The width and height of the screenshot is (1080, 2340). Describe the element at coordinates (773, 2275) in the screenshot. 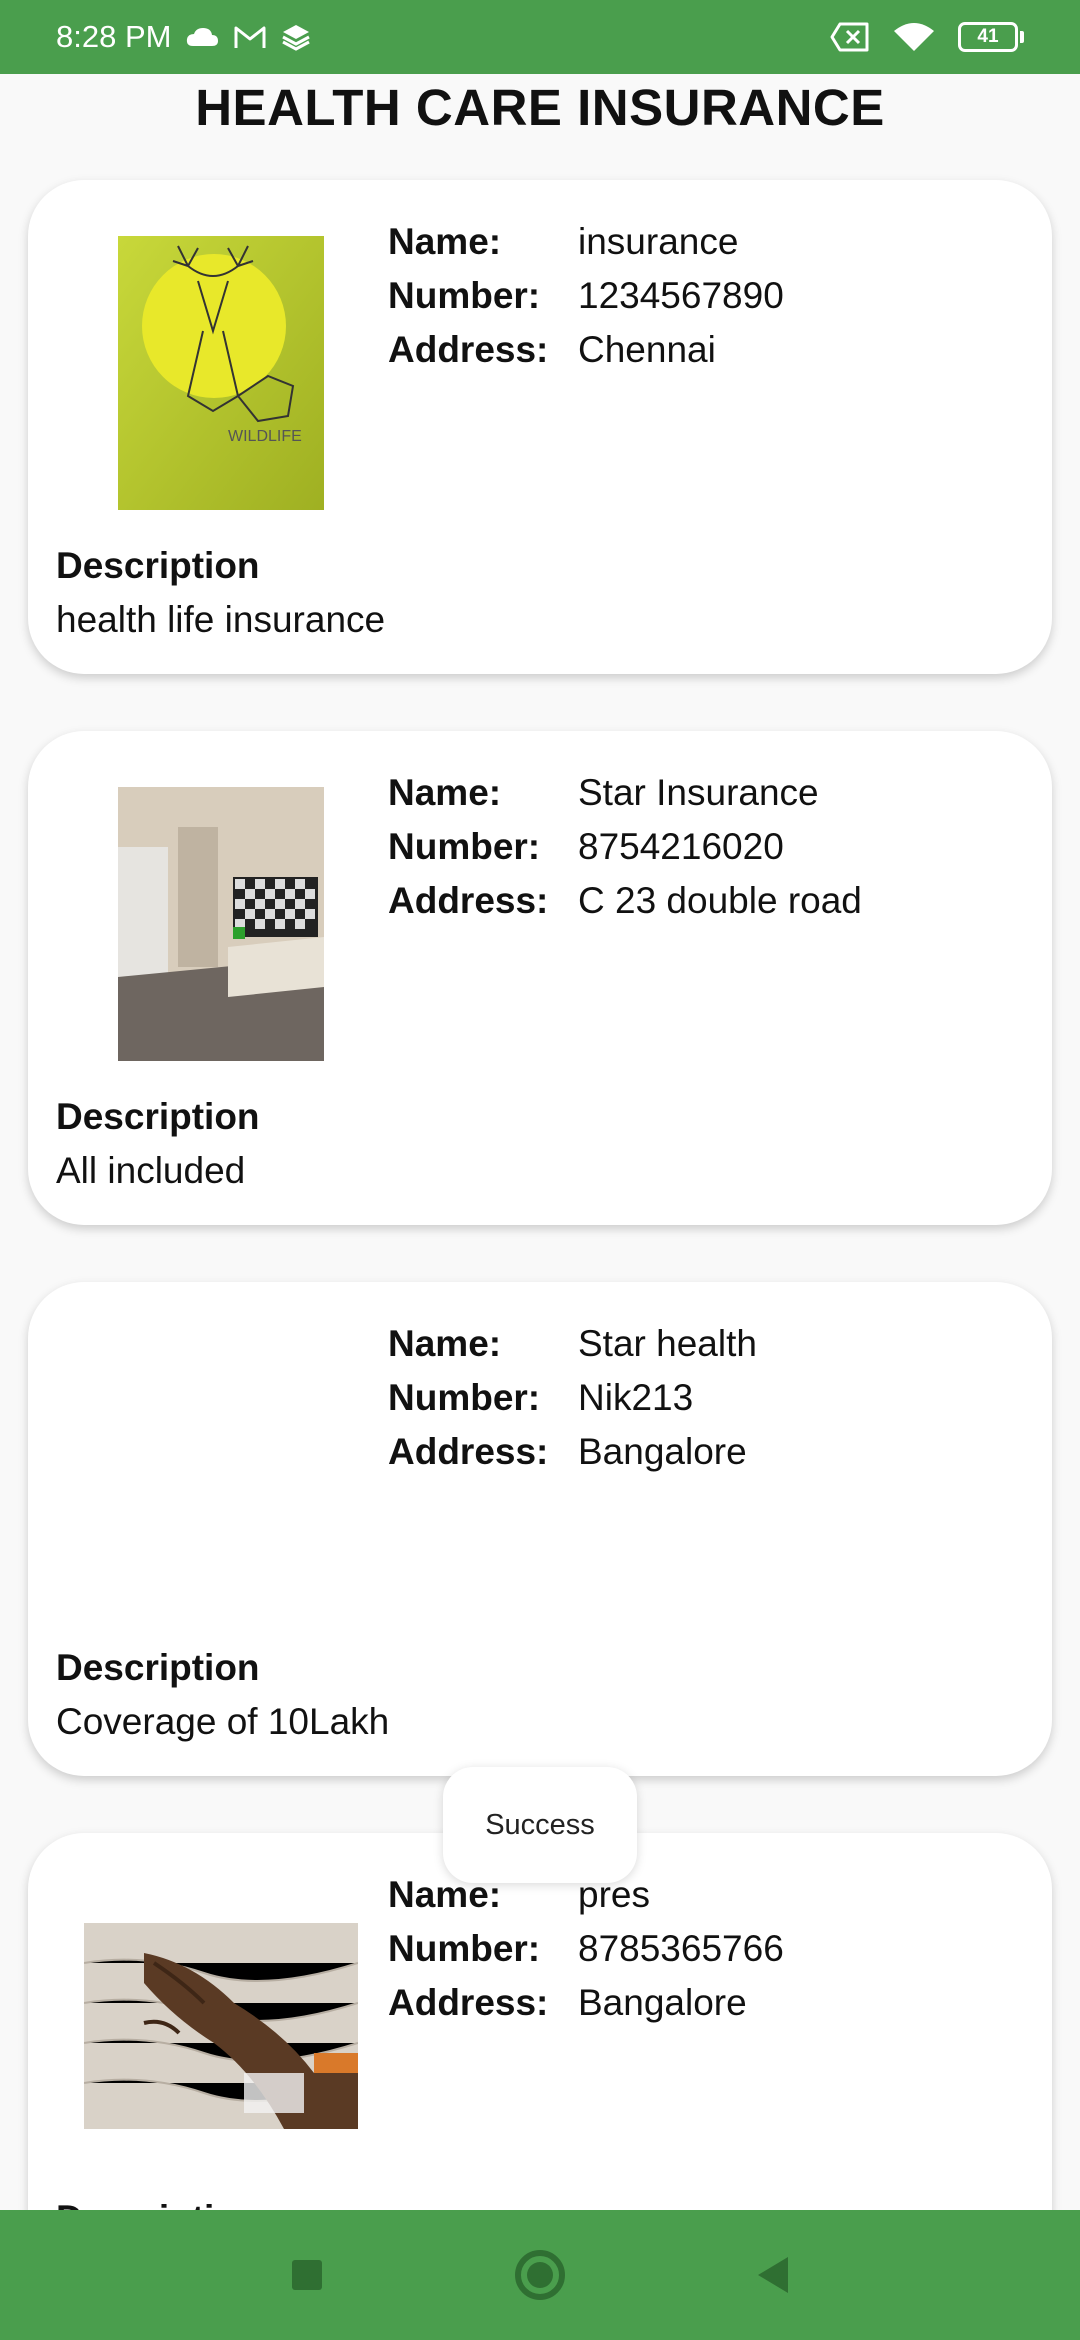

I see `back-button` at that location.